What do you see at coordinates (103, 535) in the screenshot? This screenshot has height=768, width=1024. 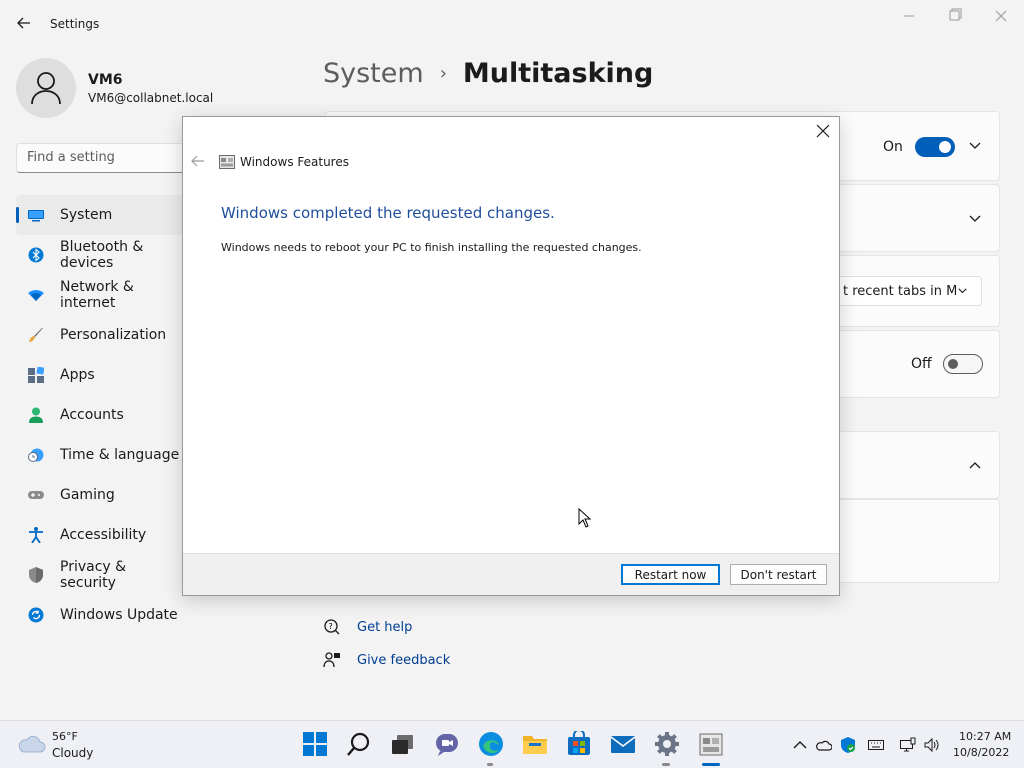 I see `sidebar-item-label: Accessibility` at bounding box center [103, 535].